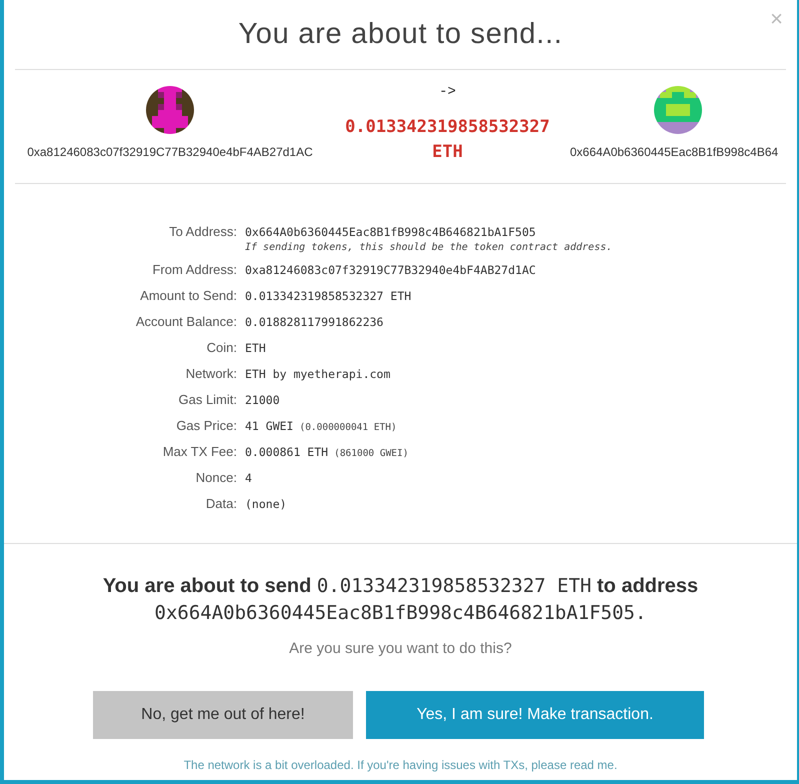  I want to click on field-value: 21000, so click(262, 400).